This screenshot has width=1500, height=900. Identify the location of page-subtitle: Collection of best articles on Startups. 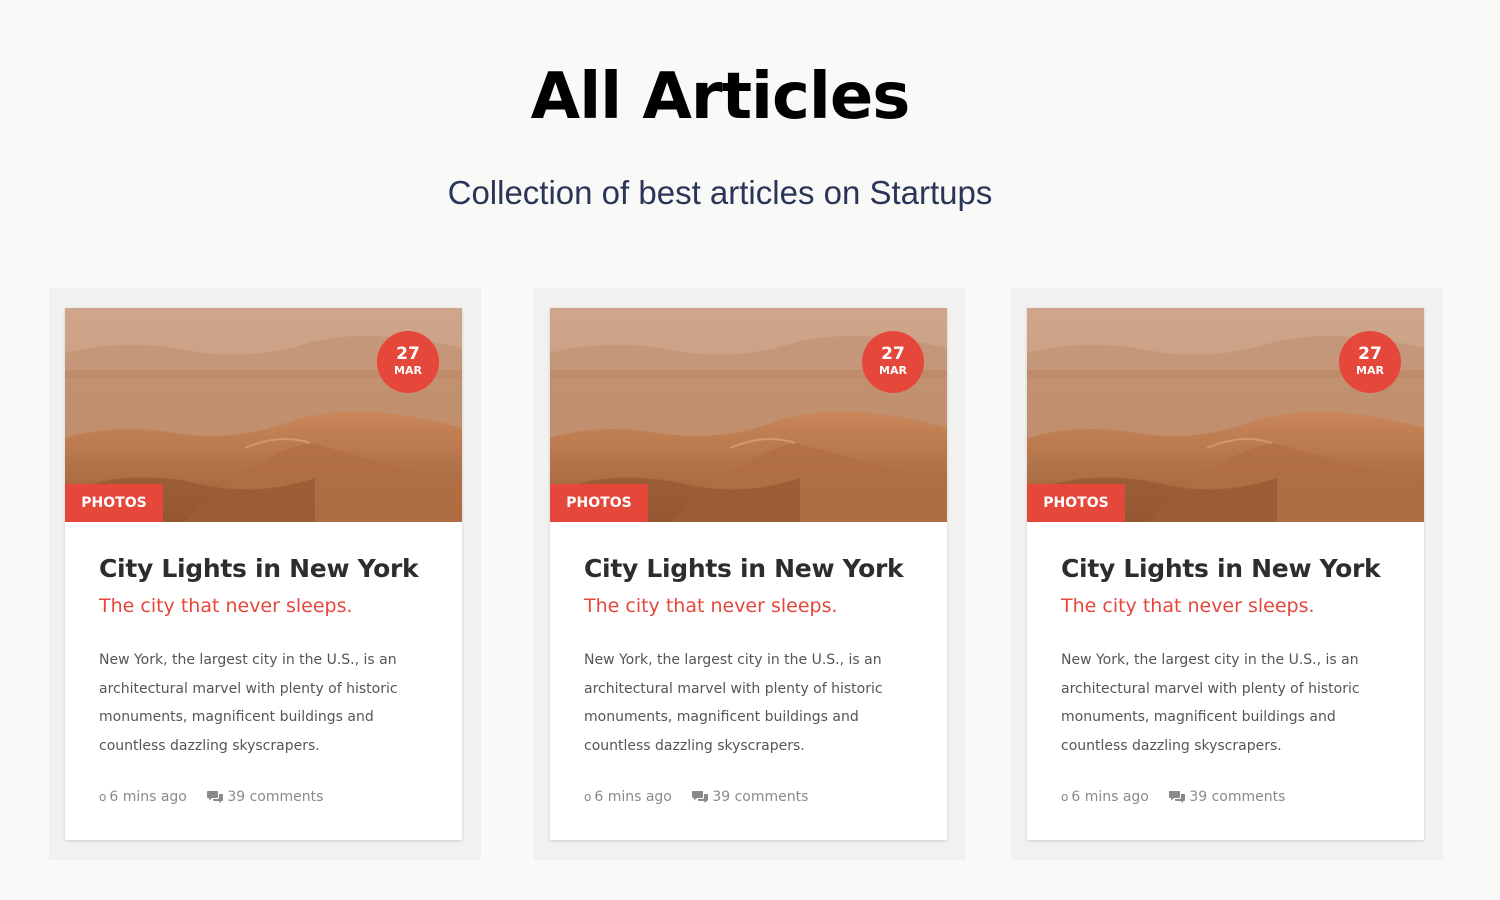
(720, 192).